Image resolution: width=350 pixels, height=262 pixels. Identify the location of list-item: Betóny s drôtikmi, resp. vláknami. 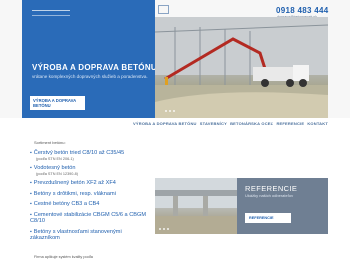
(90, 194).